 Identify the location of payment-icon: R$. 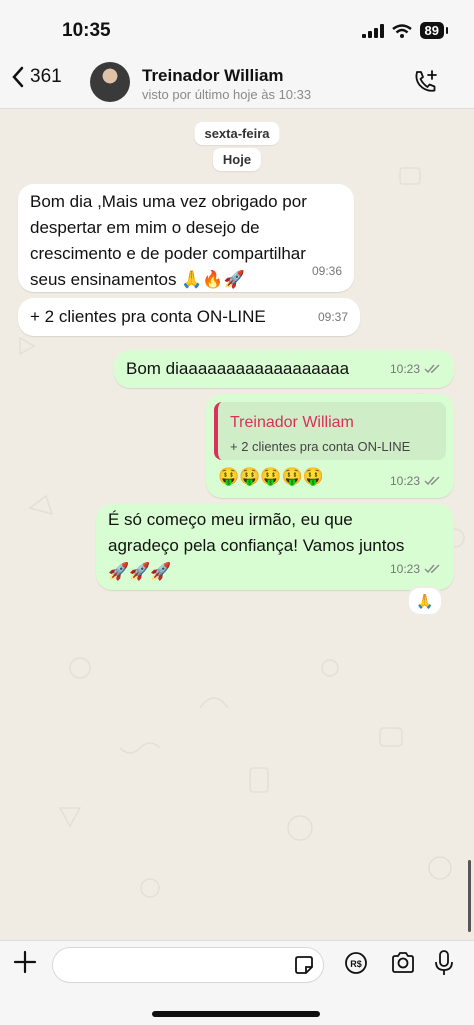
(356, 963).